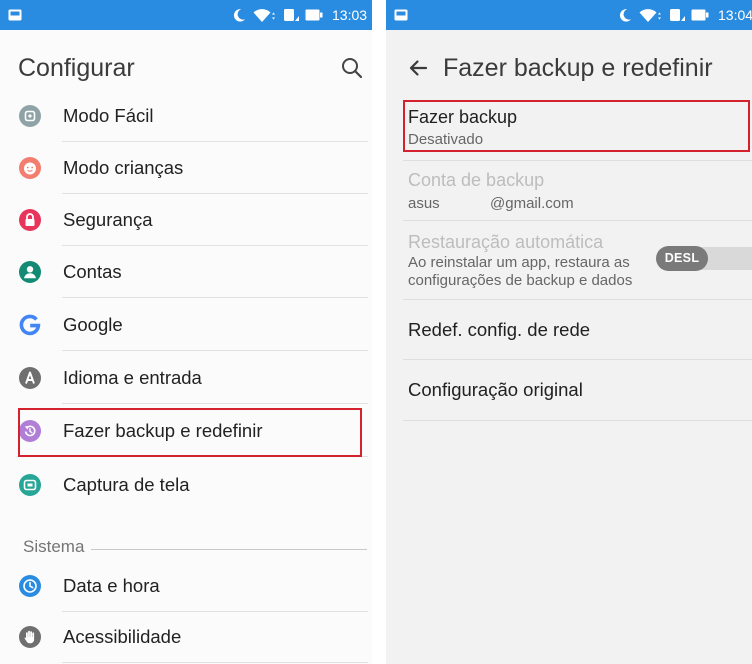  I want to click on lock-icon, so click(30, 220).